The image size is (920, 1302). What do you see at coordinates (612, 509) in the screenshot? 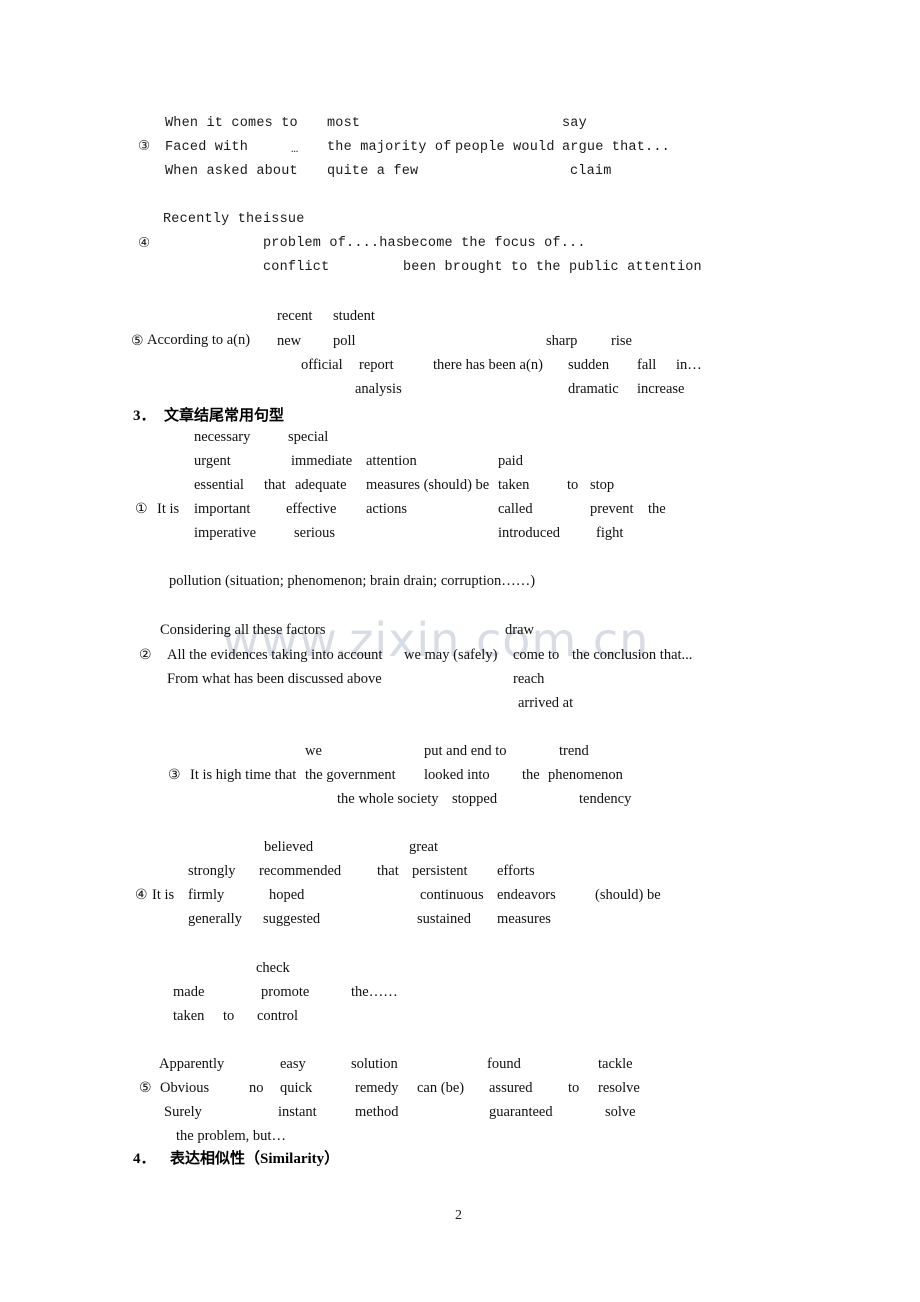
I see `item1-col5-1: prevent` at bounding box center [612, 509].